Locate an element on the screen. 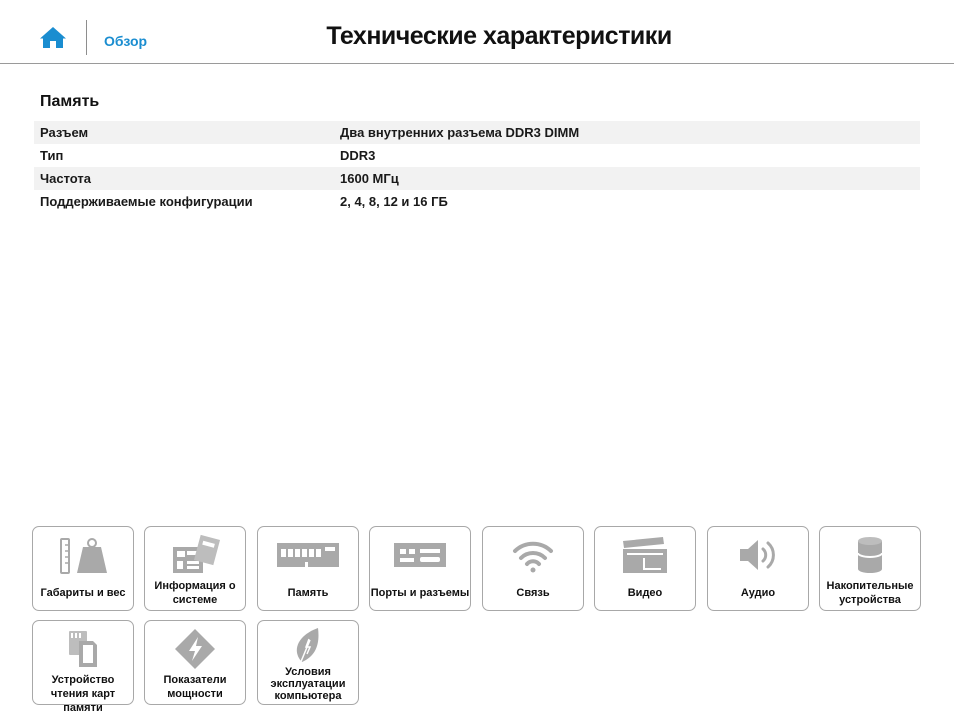 The height and width of the screenshot is (721, 954). memory-card-icon is located at coordinates (83, 649).